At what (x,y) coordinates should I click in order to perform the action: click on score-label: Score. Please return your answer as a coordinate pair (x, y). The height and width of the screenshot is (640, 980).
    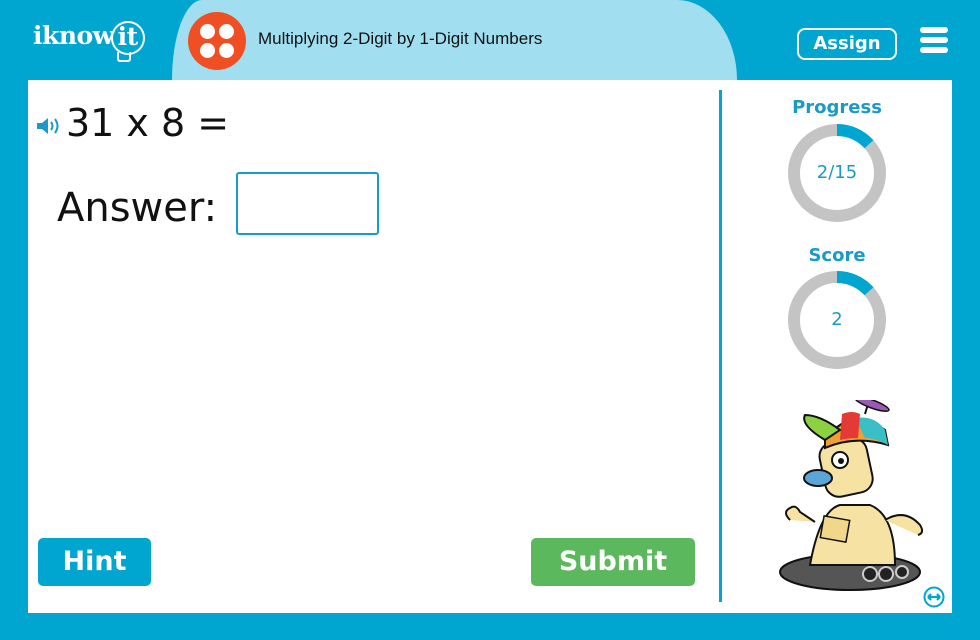
    Looking at the image, I should click on (837, 255).